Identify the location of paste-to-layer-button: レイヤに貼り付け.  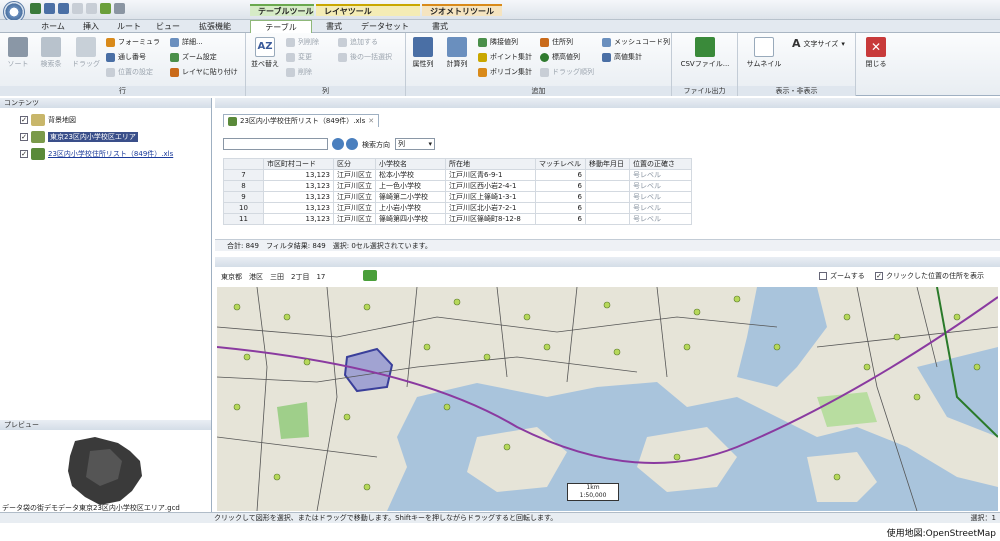
(204, 72).